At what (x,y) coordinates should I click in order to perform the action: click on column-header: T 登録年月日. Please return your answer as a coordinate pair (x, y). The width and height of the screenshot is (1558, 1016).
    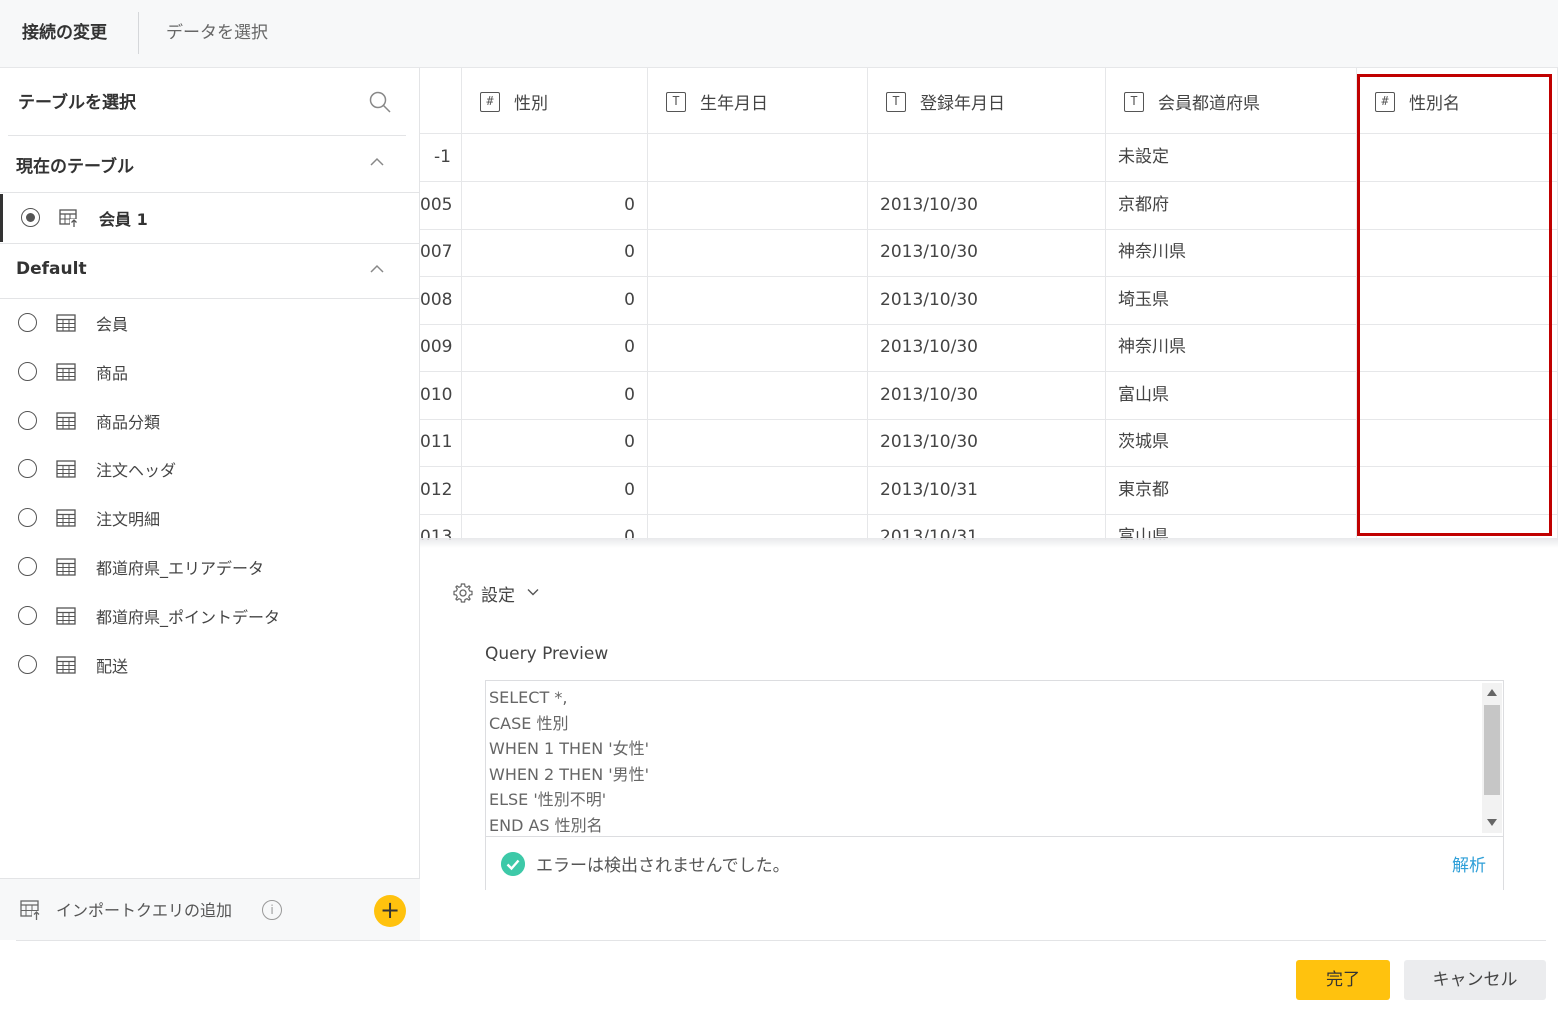
    Looking at the image, I should click on (987, 101).